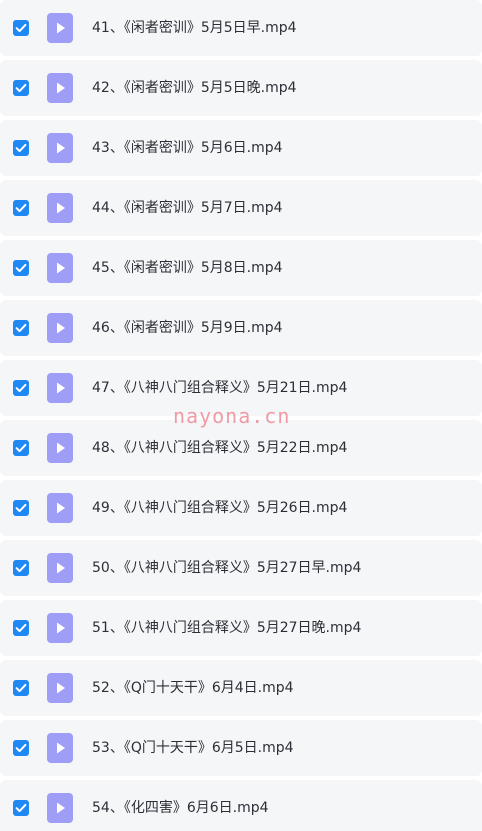 This screenshot has height=831, width=482. Describe the element at coordinates (187, 328) in the screenshot. I see `file-name: 46、《闲者密训》5月9日.mp4` at that location.